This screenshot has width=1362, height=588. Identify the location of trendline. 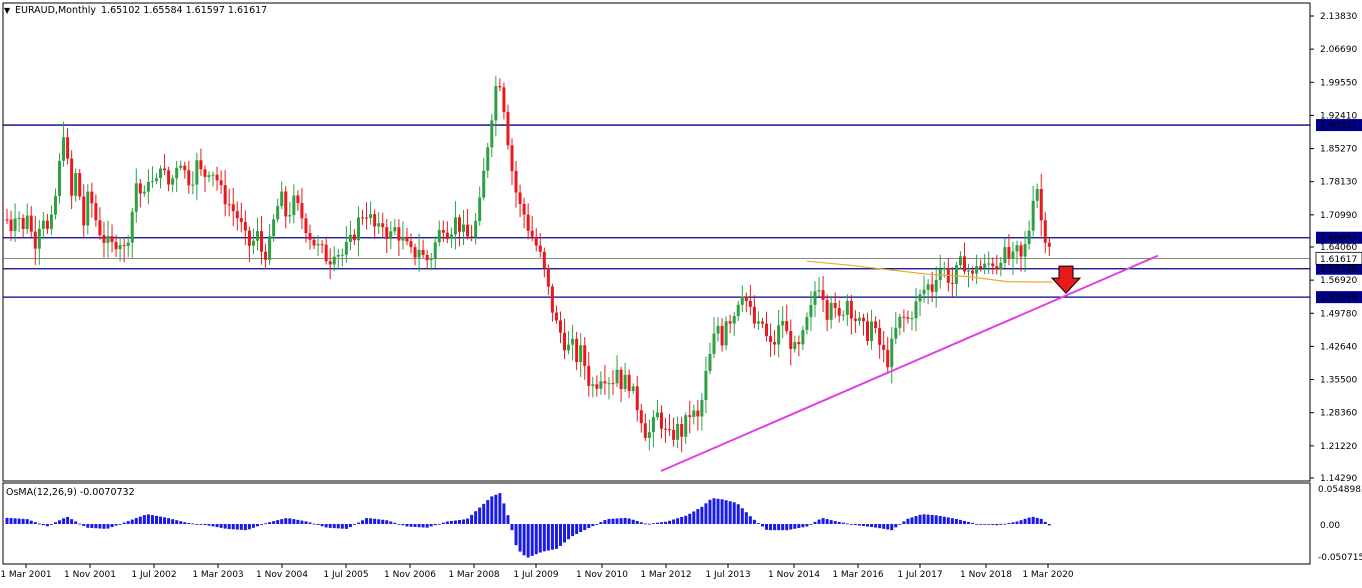
(909, 363).